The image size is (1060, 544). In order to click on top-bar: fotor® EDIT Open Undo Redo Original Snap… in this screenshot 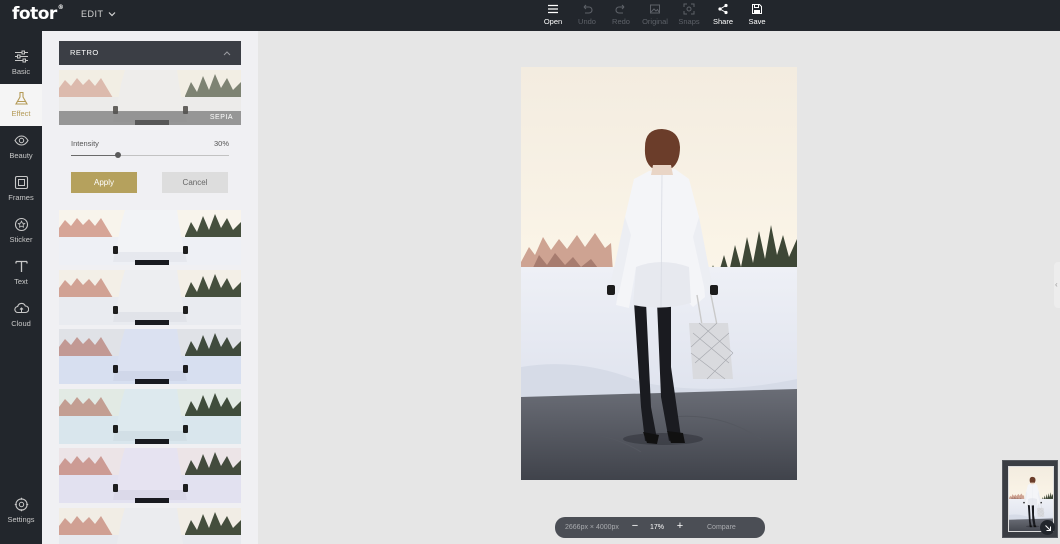, I will do `click(530, 15)`.